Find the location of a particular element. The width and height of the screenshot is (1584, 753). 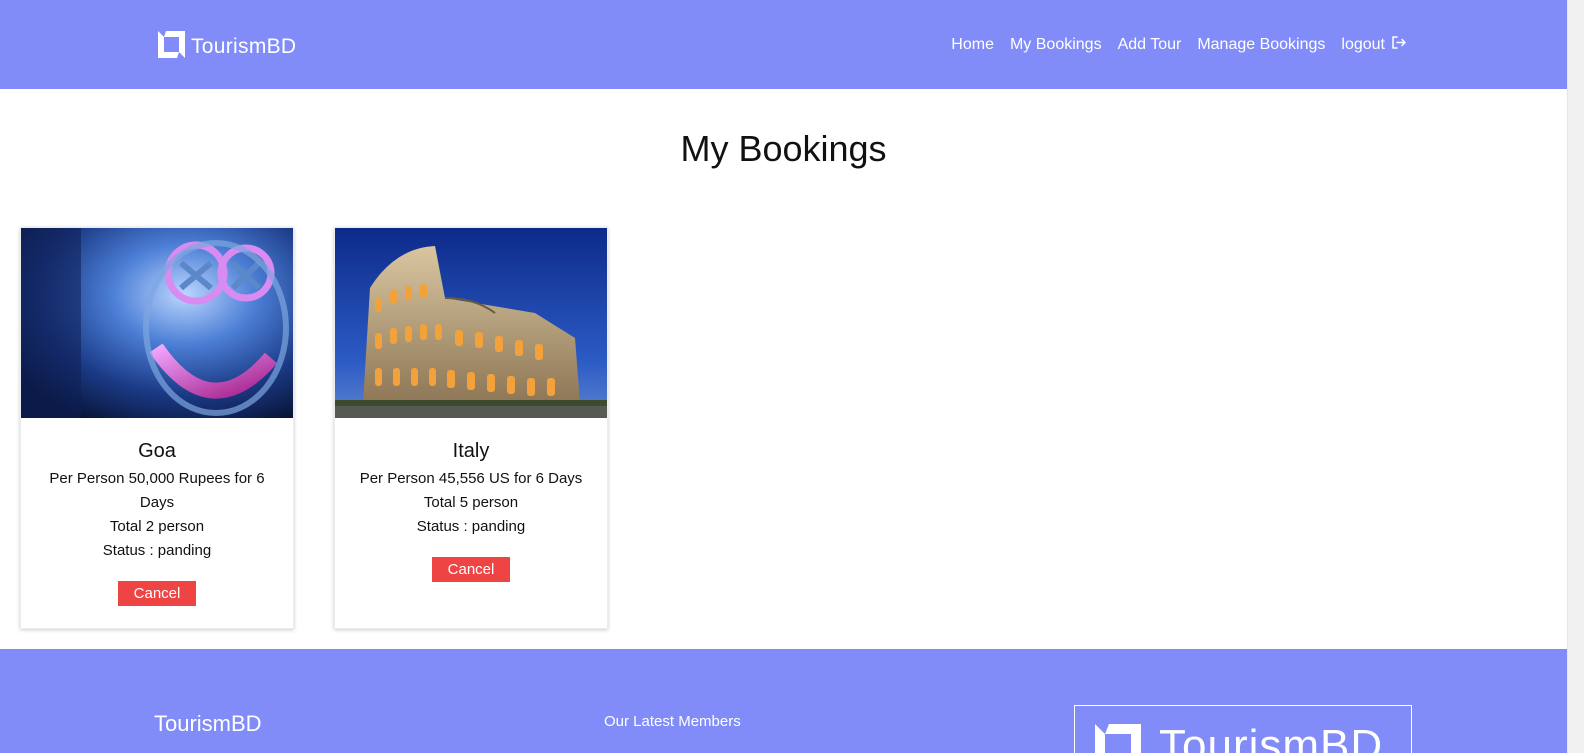

footer-logo-box: TourismBD is located at coordinates (1243, 729).